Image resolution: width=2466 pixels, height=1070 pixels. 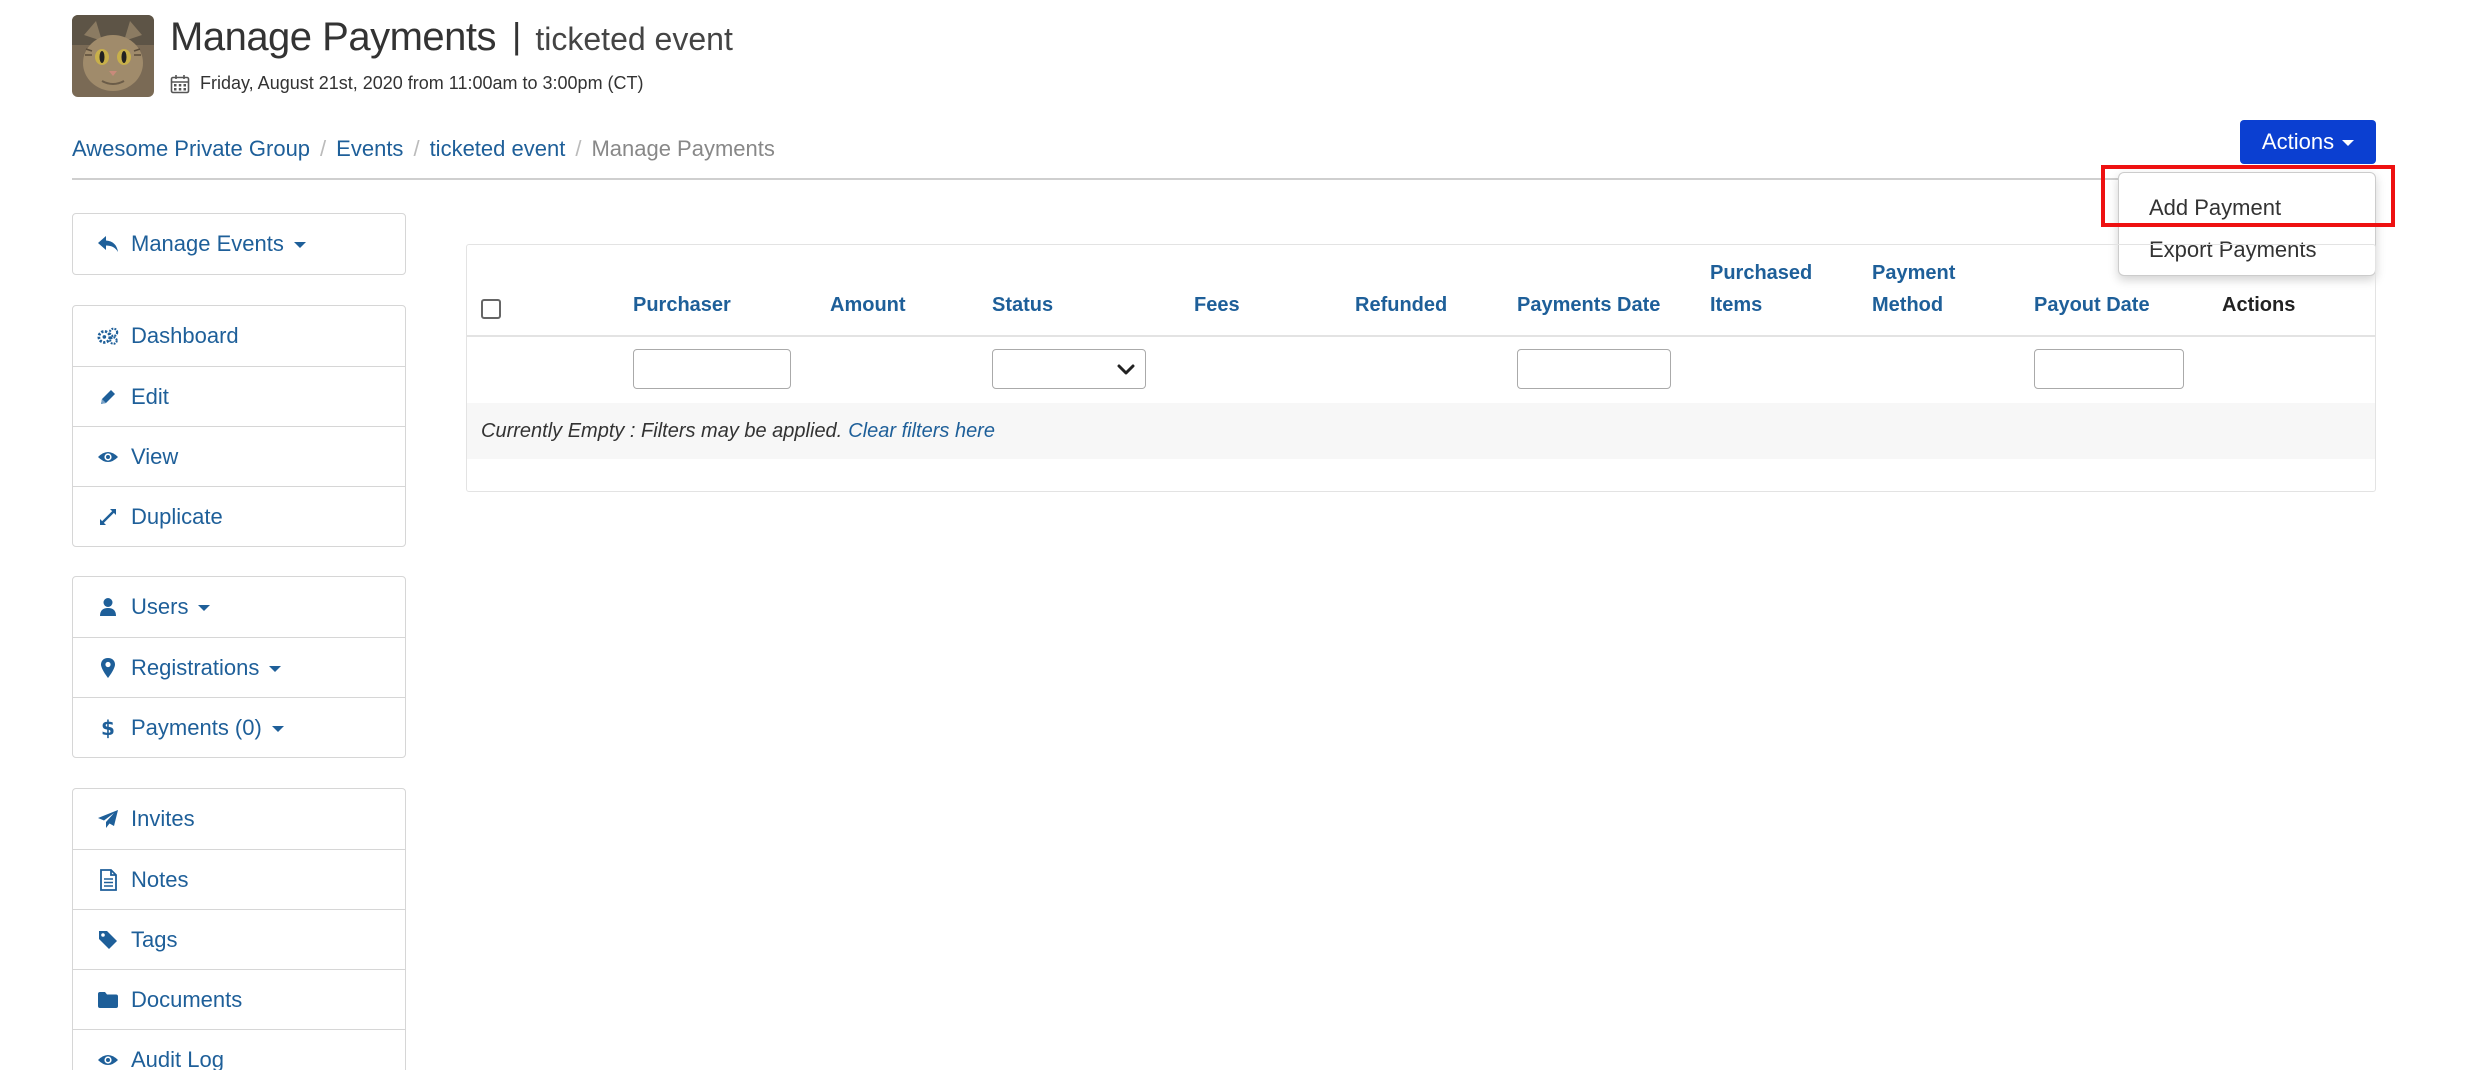 What do you see at coordinates (498, 149) in the screenshot?
I see `breadcrumb-event: ticketed event` at bounding box center [498, 149].